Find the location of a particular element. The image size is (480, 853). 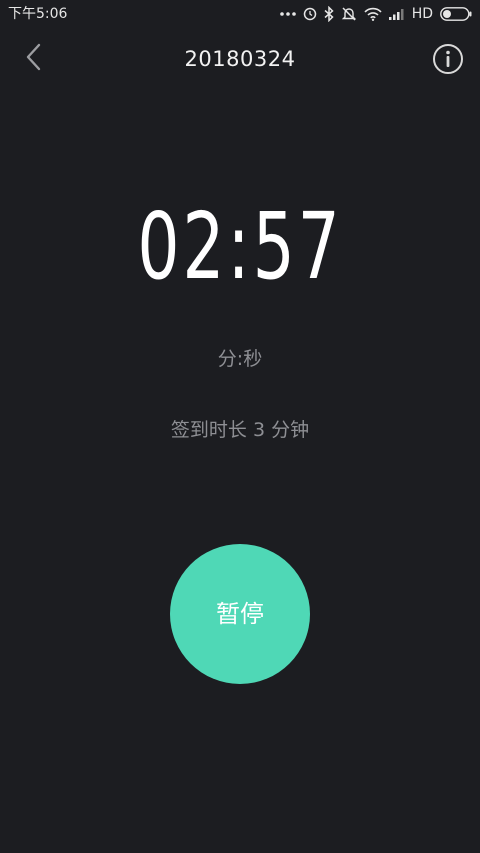

info-icon is located at coordinates (448, 61).